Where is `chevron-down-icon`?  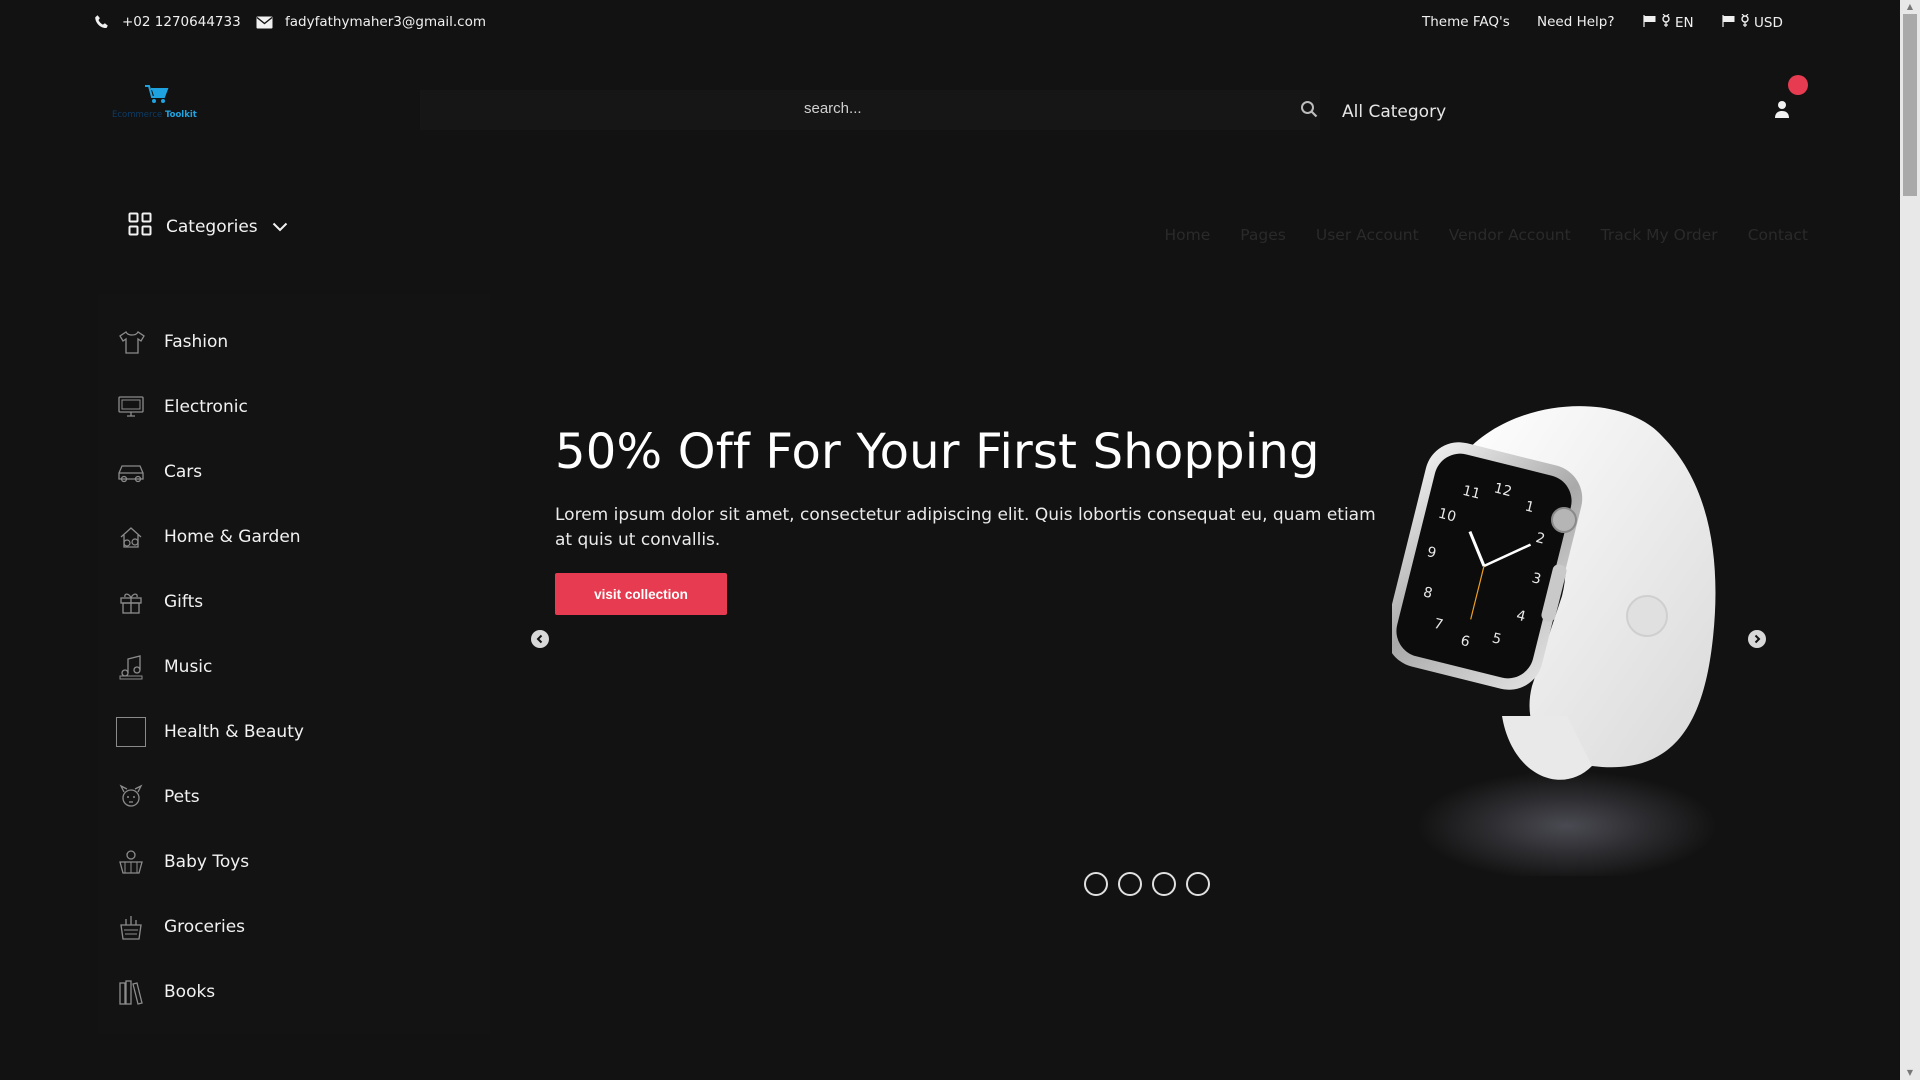
chevron-down-icon is located at coordinates (280, 227).